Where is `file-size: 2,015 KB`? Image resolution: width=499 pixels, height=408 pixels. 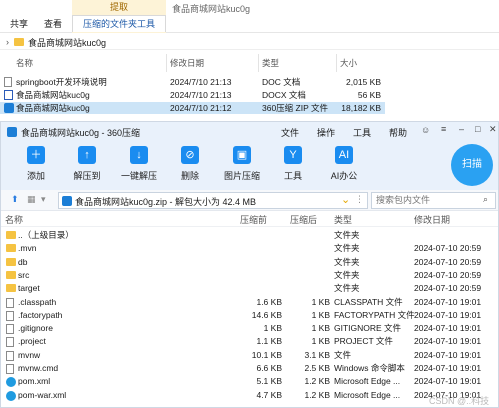
file-size: 2,015 KB is located at coordinates (363, 82).